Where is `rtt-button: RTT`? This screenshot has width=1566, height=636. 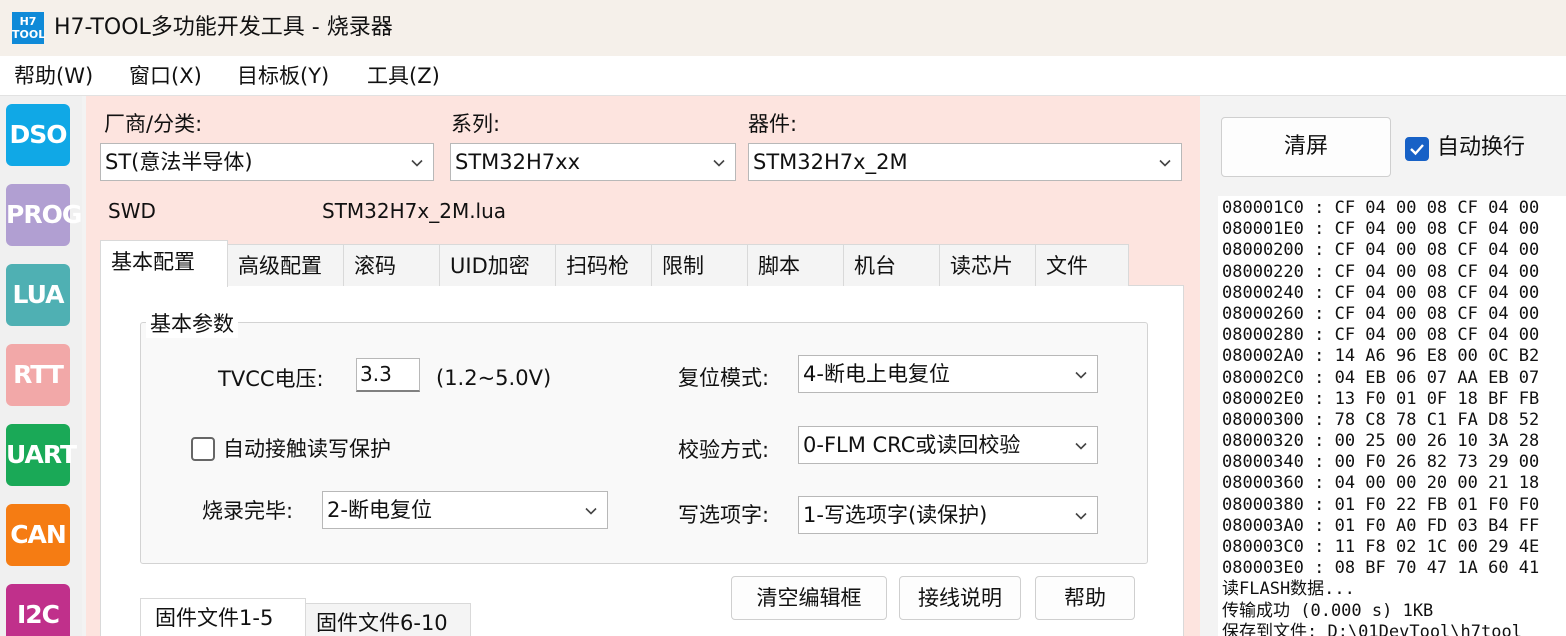 rtt-button: RTT is located at coordinates (38, 375).